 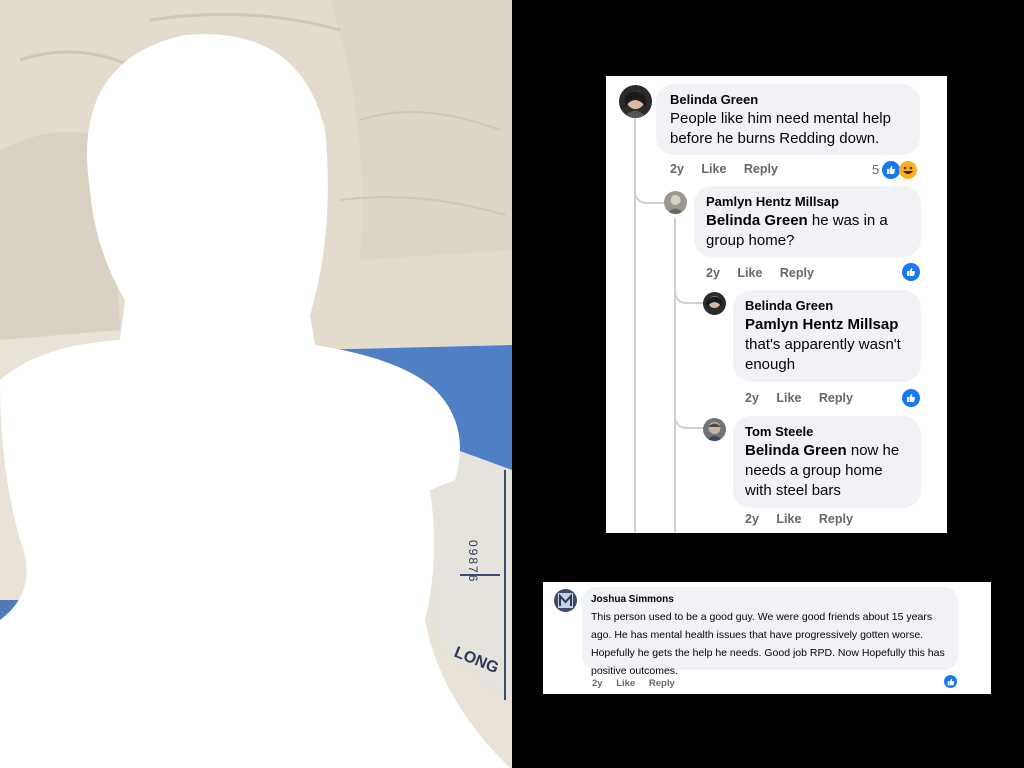 What do you see at coordinates (827, 431) in the screenshot?
I see `comment-author: Tom Steele` at bounding box center [827, 431].